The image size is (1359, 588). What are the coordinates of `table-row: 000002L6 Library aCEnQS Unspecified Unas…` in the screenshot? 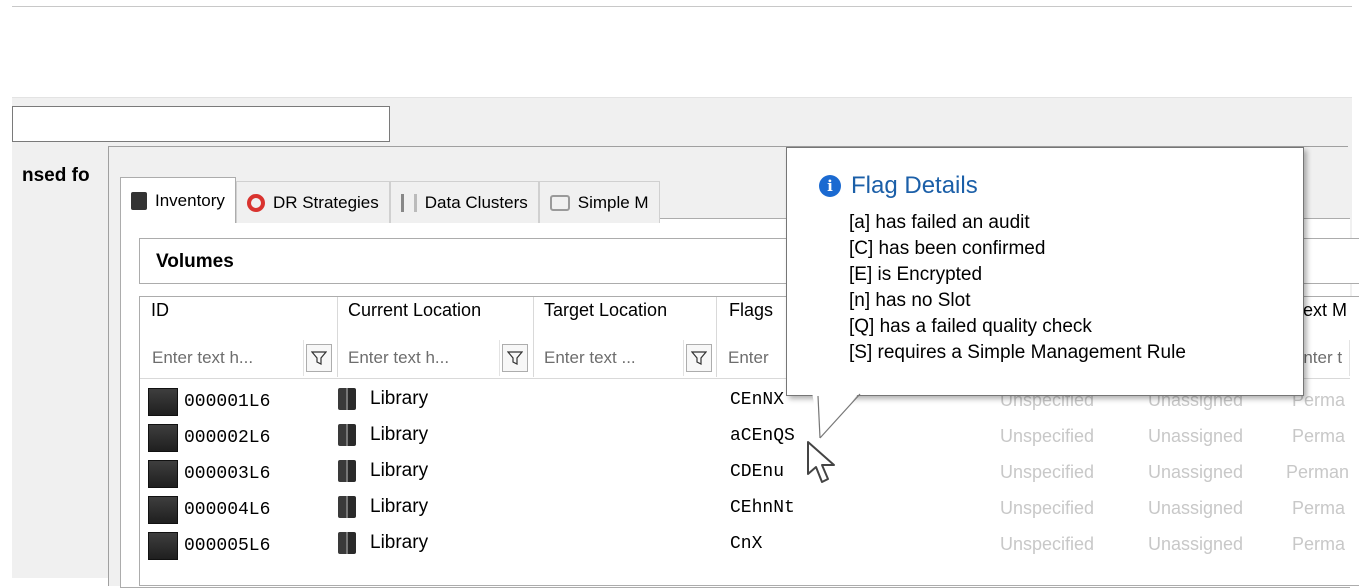 It's located at (745, 438).